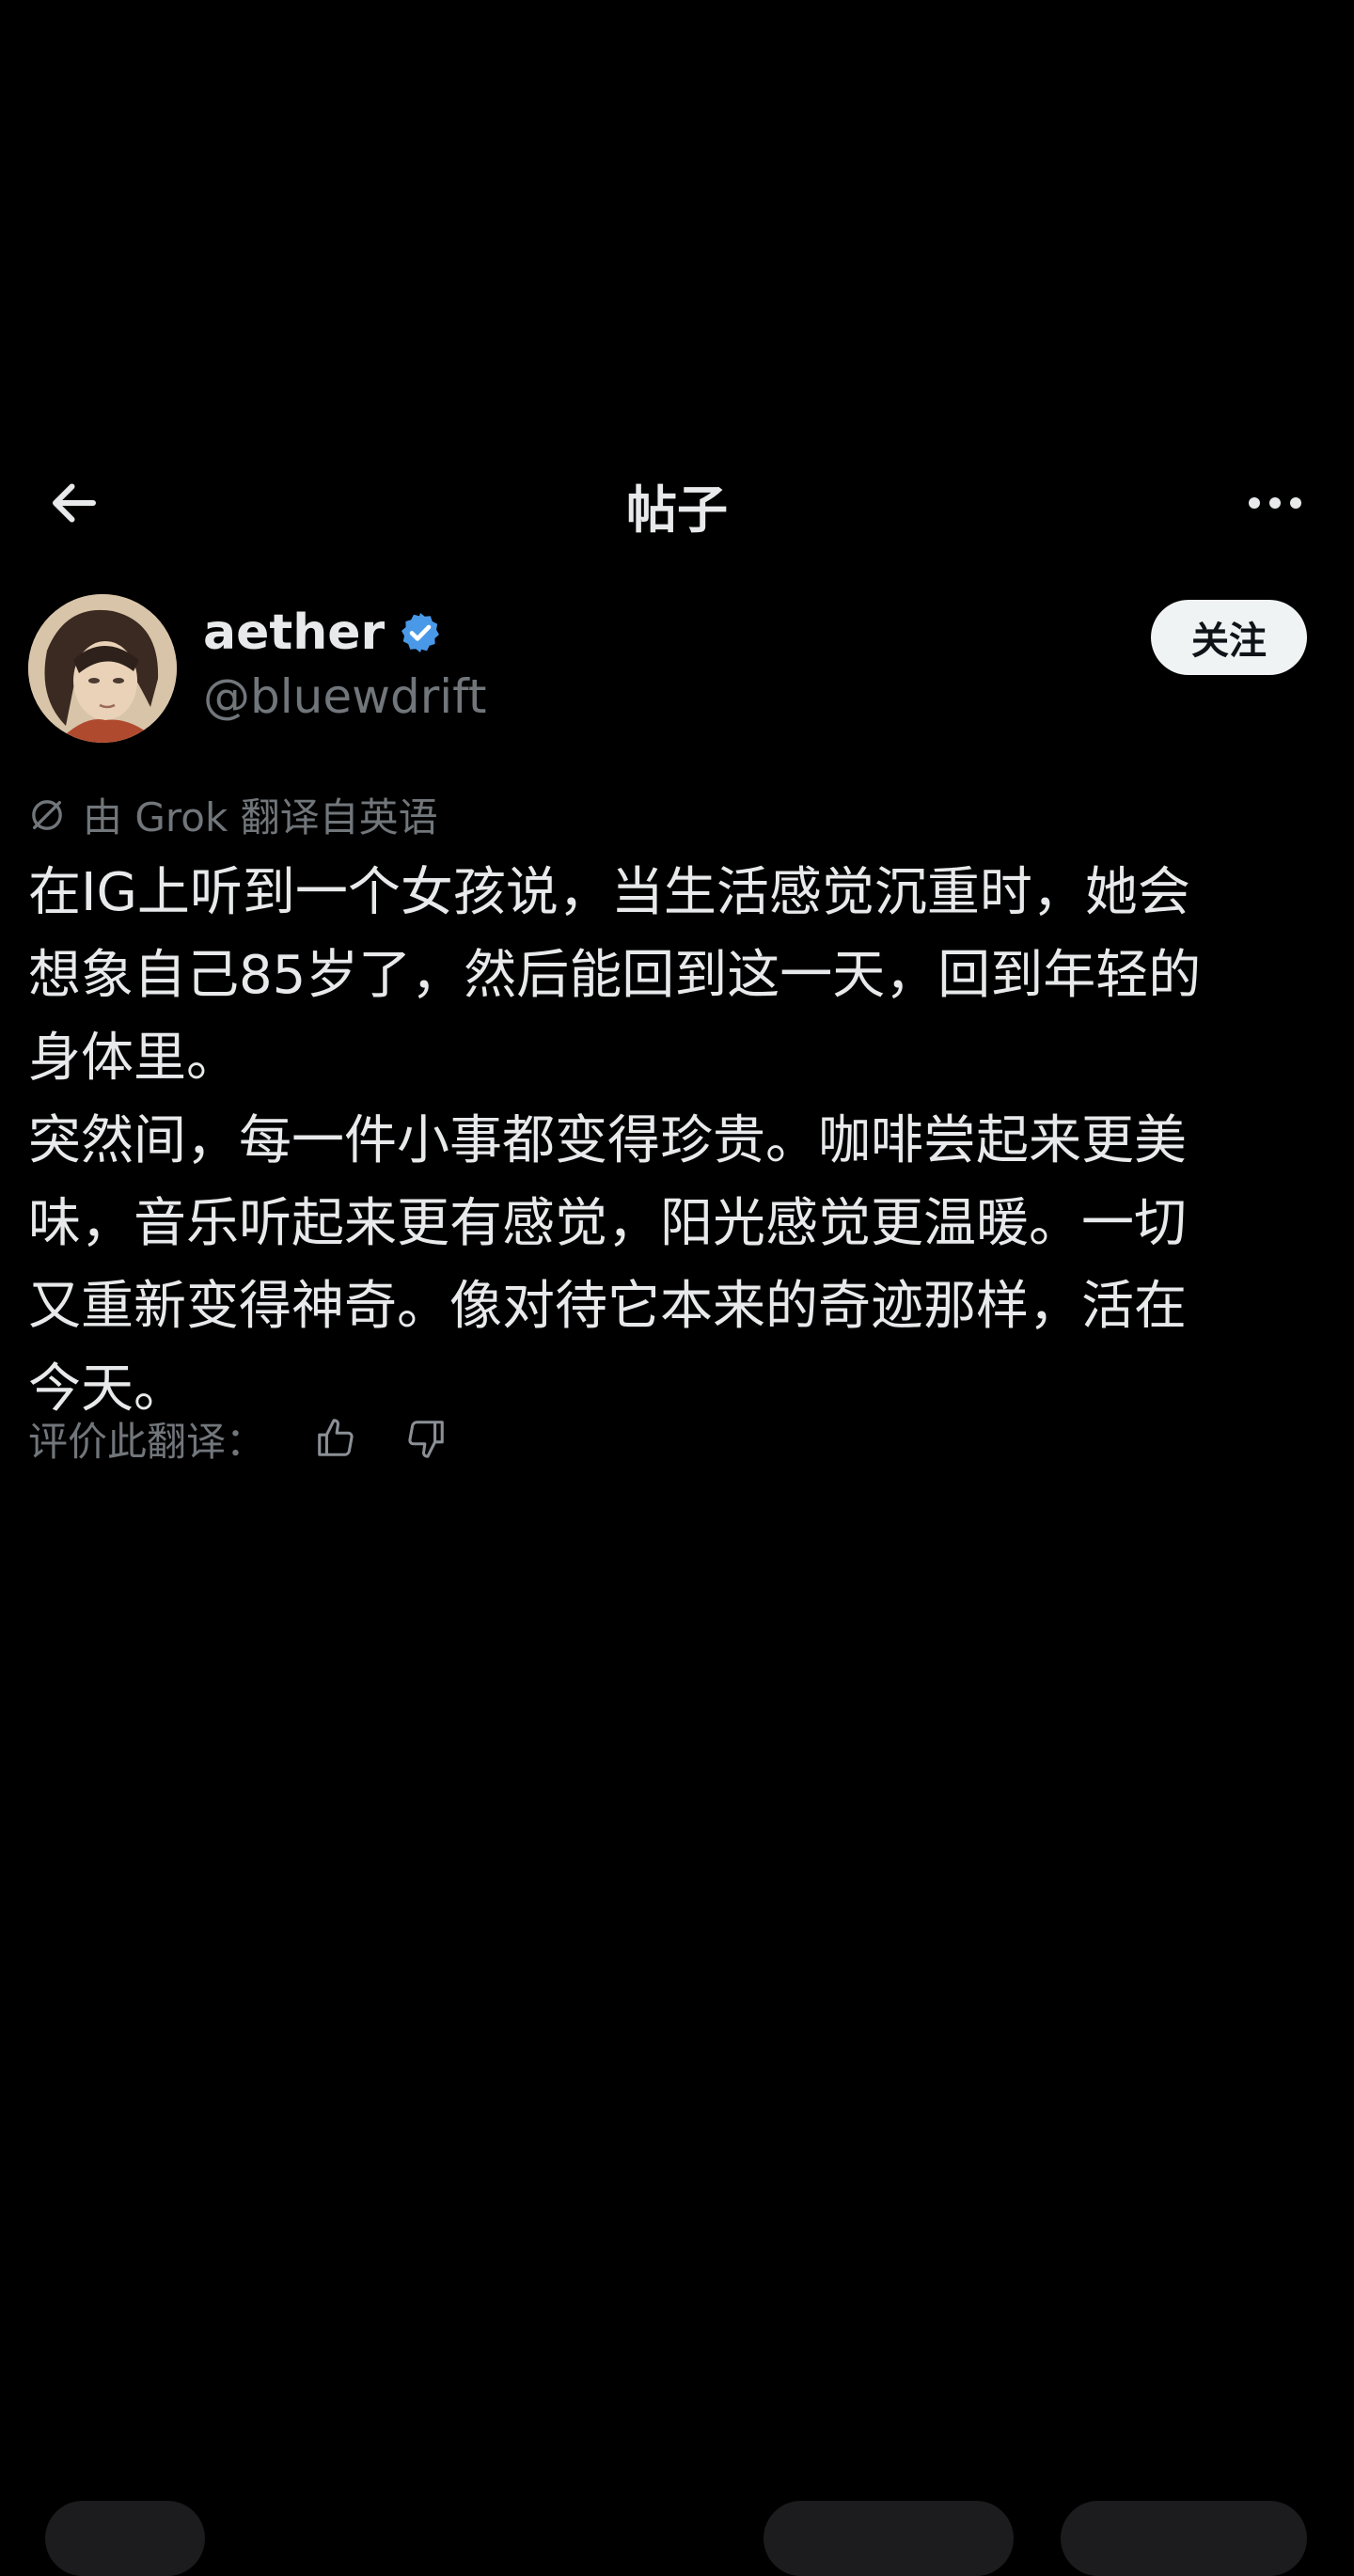  I want to click on page-title: 帖子, so click(677, 510).